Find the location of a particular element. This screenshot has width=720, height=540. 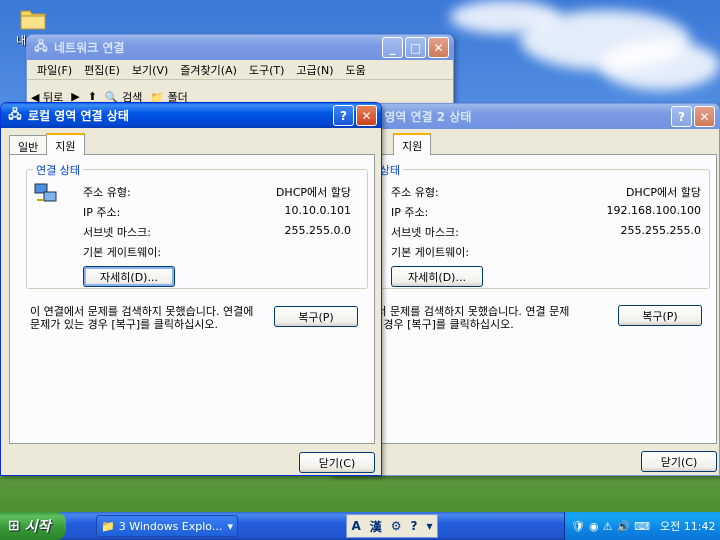

lan-dialog-title: 로컬 영역 연결 상태 is located at coordinates (78, 116).